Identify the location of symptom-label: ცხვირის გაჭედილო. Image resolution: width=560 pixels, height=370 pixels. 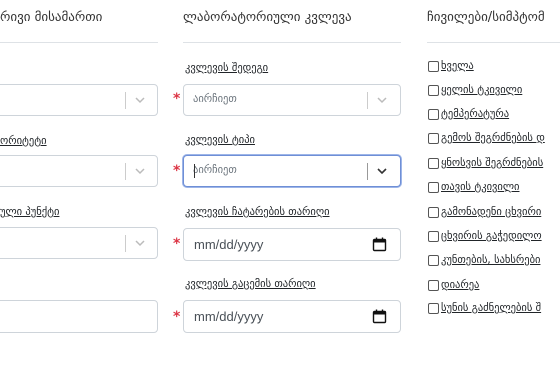
(491, 236).